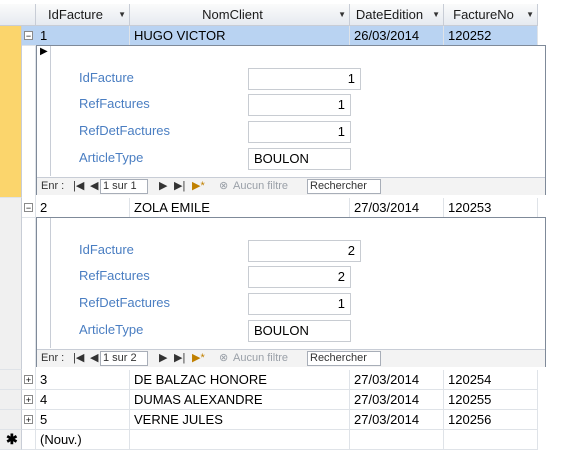  What do you see at coordinates (280, 208) in the screenshot?
I see `table-row: 2 ZOLA EMILE 27/03/2014 120253` at bounding box center [280, 208].